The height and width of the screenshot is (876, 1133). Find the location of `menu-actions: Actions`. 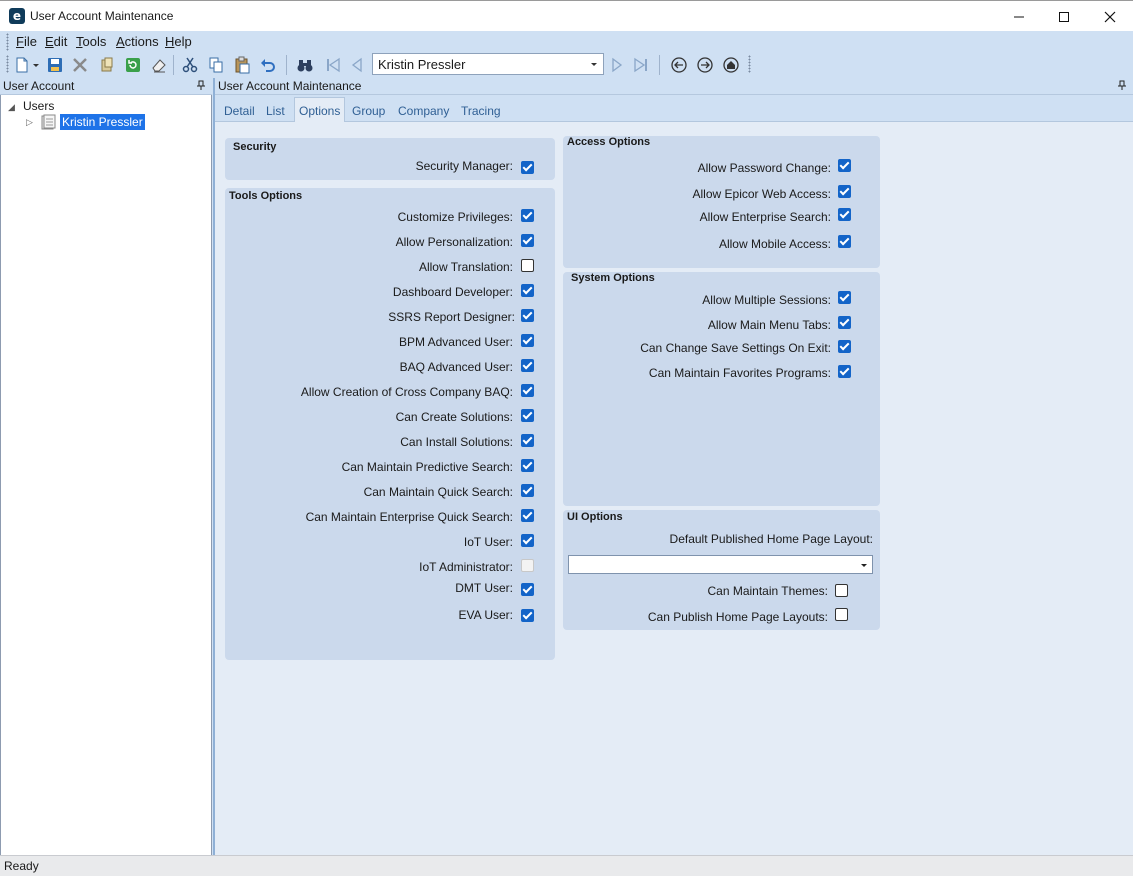

menu-actions: Actions is located at coordinates (137, 41).